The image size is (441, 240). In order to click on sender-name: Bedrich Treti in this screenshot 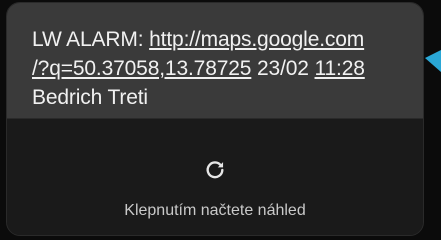, I will do `click(90, 97)`.